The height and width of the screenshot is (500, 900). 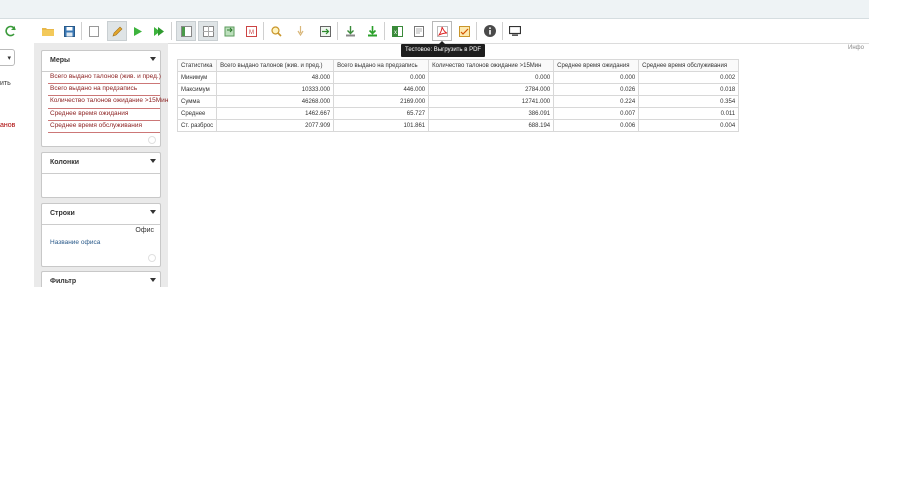 I want to click on row-header-cell: Максимум, so click(x=197, y=89).